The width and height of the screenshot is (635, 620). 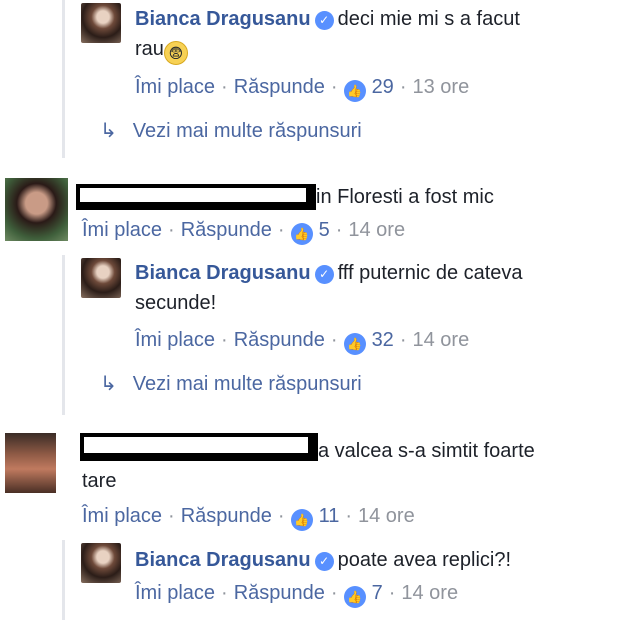 What do you see at coordinates (324, 230) in the screenshot?
I see `like-count: 5` at bounding box center [324, 230].